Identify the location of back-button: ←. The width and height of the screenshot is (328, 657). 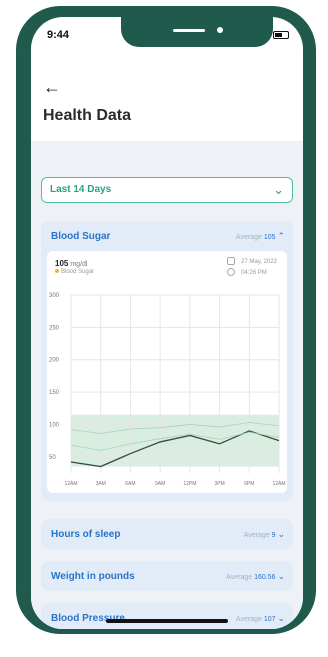
(52, 87).